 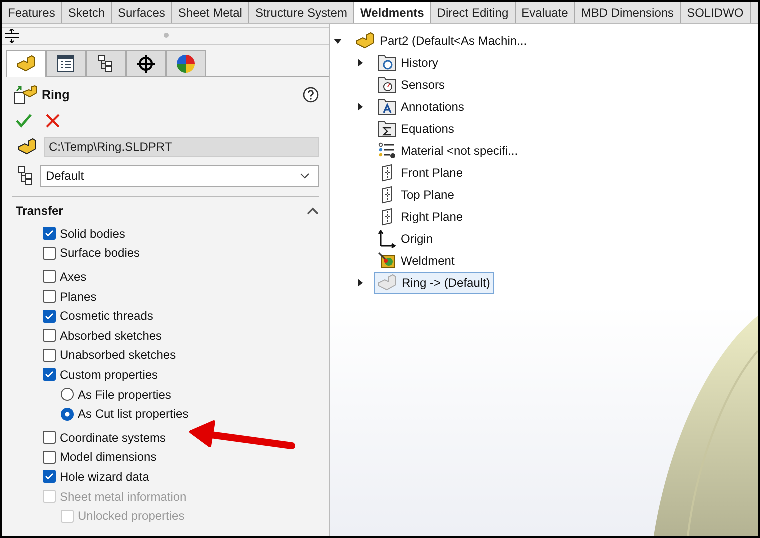 What do you see at coordinates (123, 497) in the screenshot?
I see `checkbox-label: Sheet metal information` at bounding box center [123, 497].